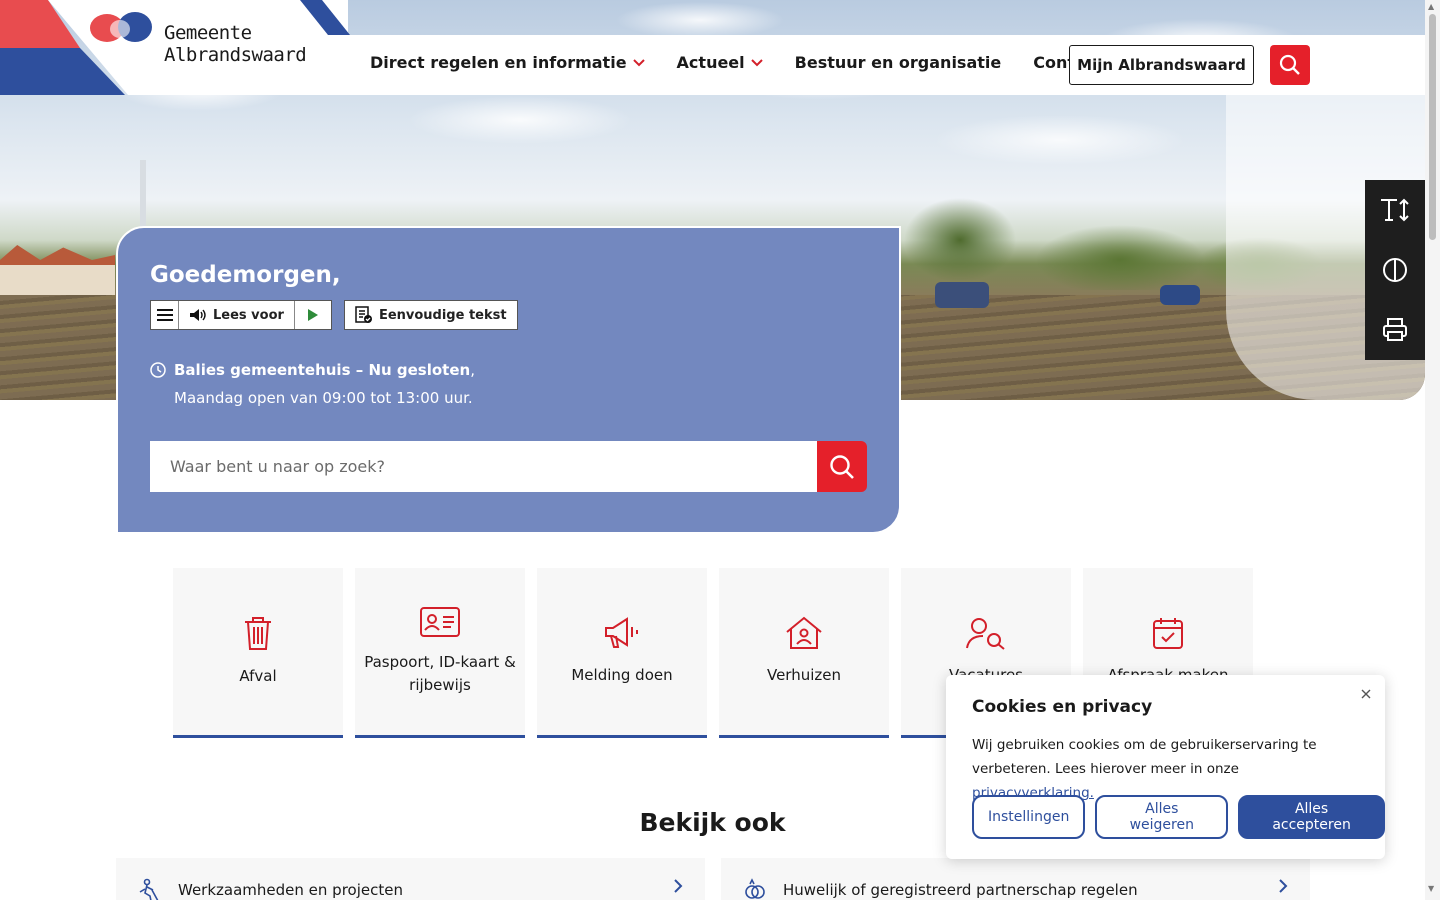 The height and width of the screenshot is (900, 1440). What do you see at coordinates (804, 632) in the screenshot?
I see `house-icon` at bounding box center [804, 632].